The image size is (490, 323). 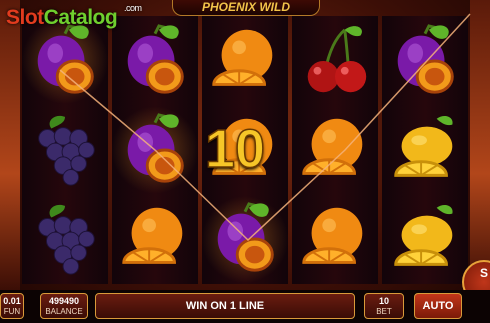 What do you see at coordinates (80, 17) in the screenshot?
I see `watermark-catalog: Catalog` at bounding box center [80, 17].